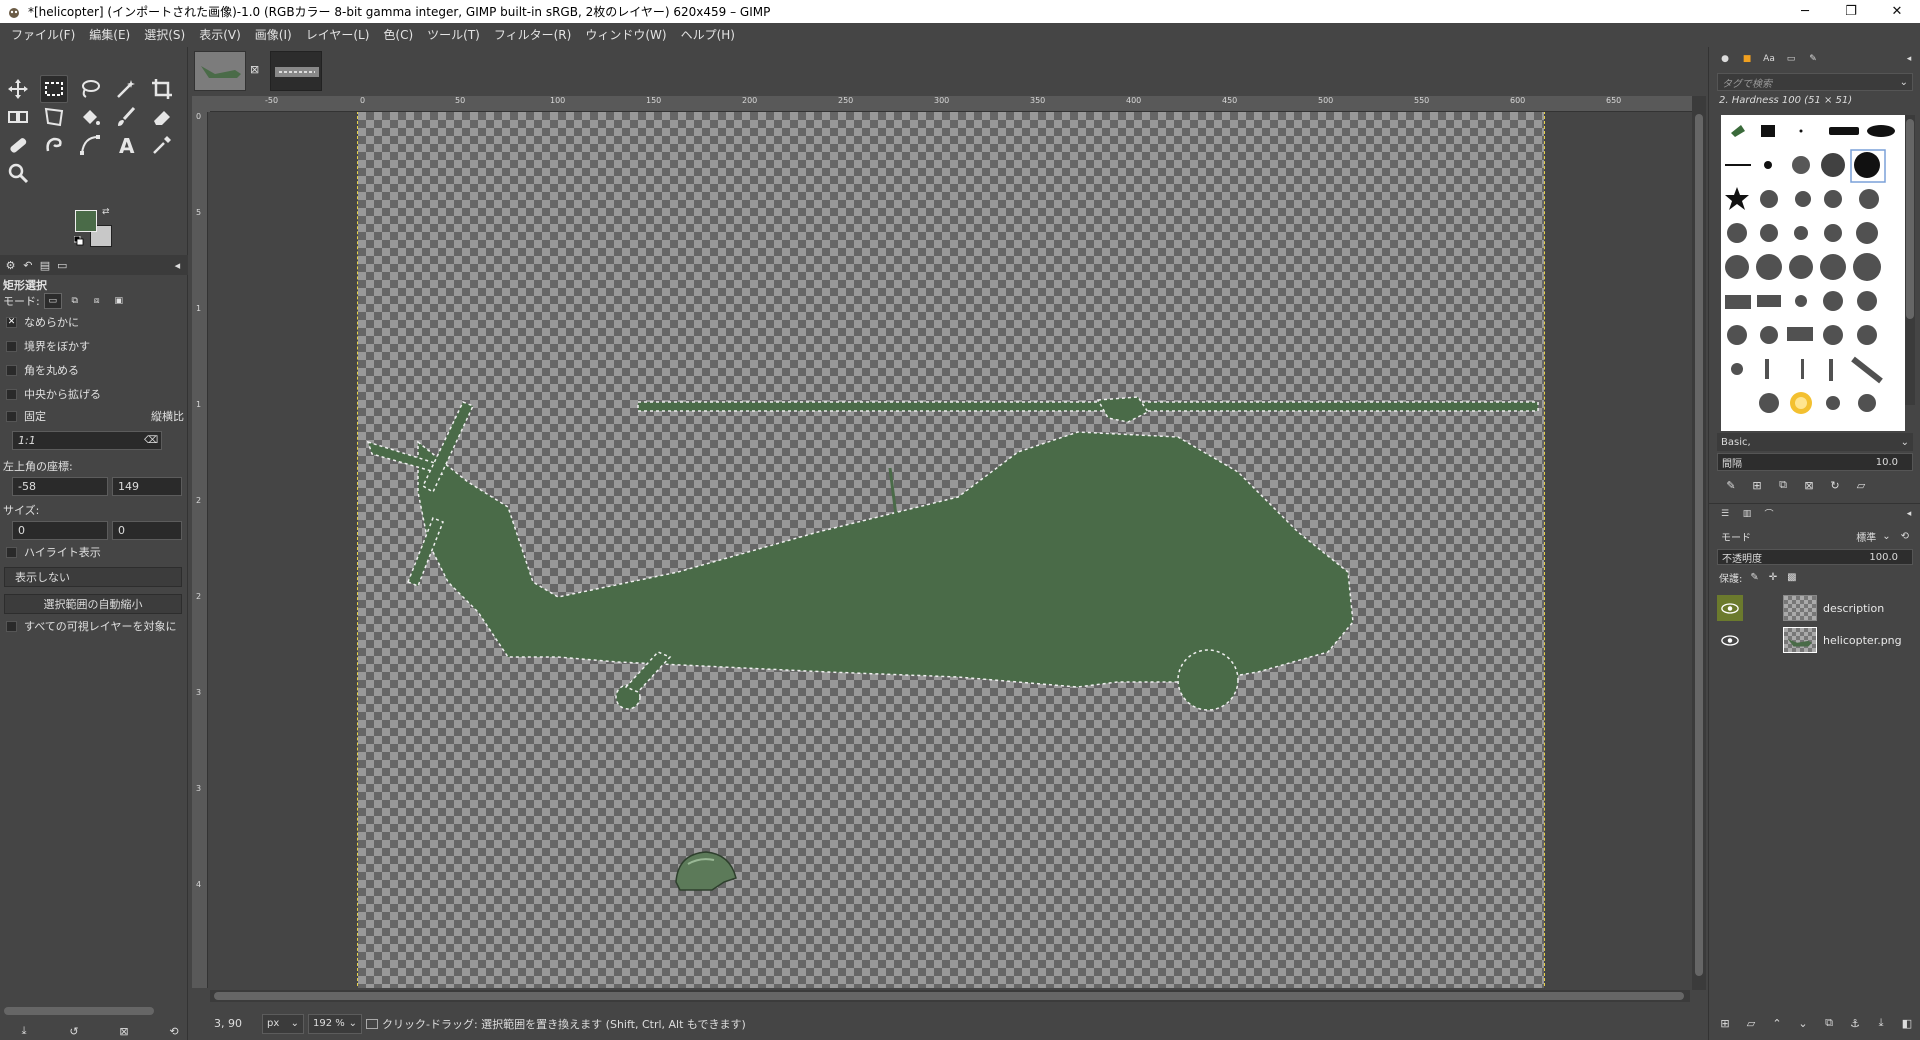  What do you see at coordinates (75, 301) in the screenshot?
I see `mode-add-icon: ⧉` at bounding box center [75, 301].